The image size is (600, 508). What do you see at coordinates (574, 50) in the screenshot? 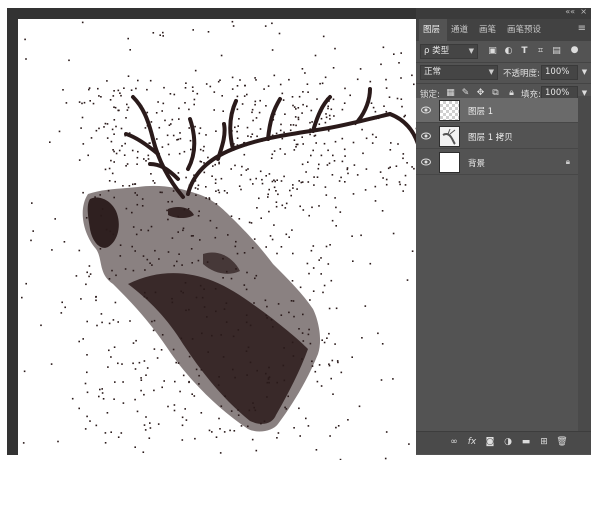
I see `filter-toggle-icon: ●` at bounding box center [574, 50].